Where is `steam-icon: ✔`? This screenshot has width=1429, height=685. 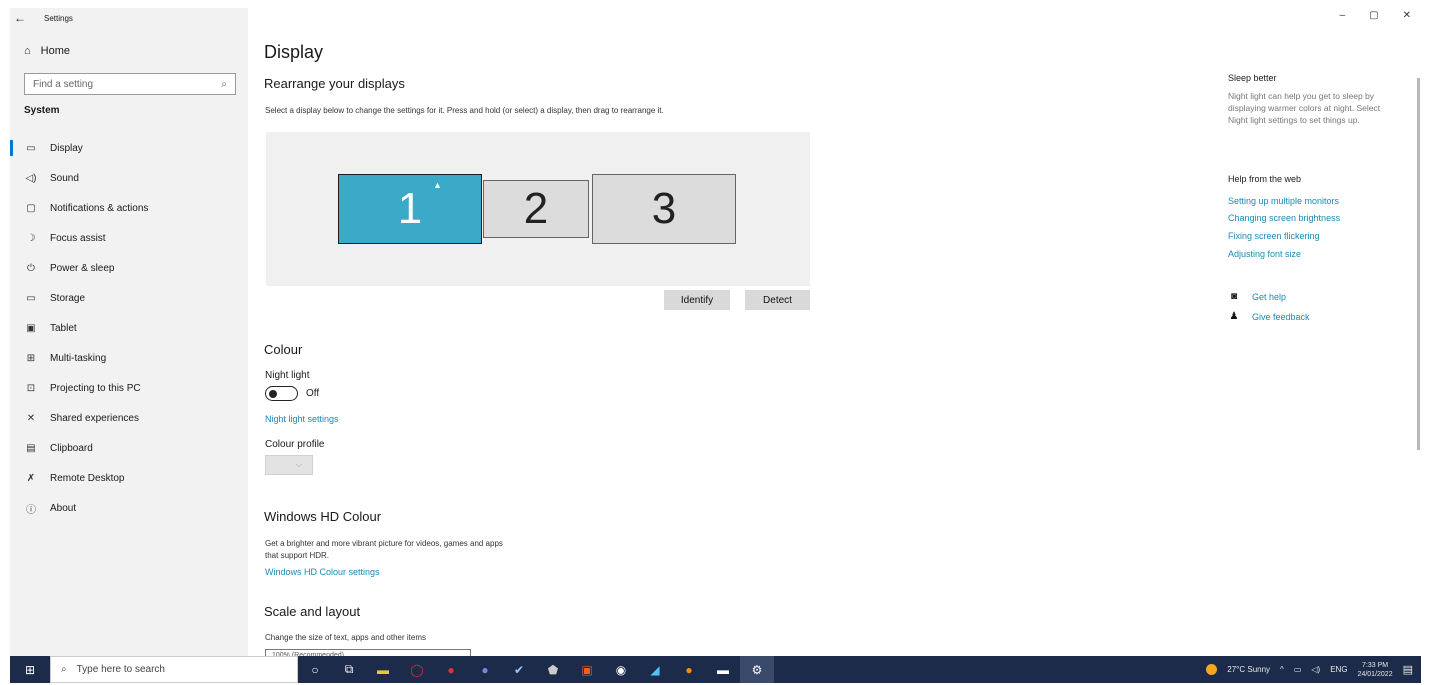 steam-icon: ✔ is located at coordinates (519, 669).